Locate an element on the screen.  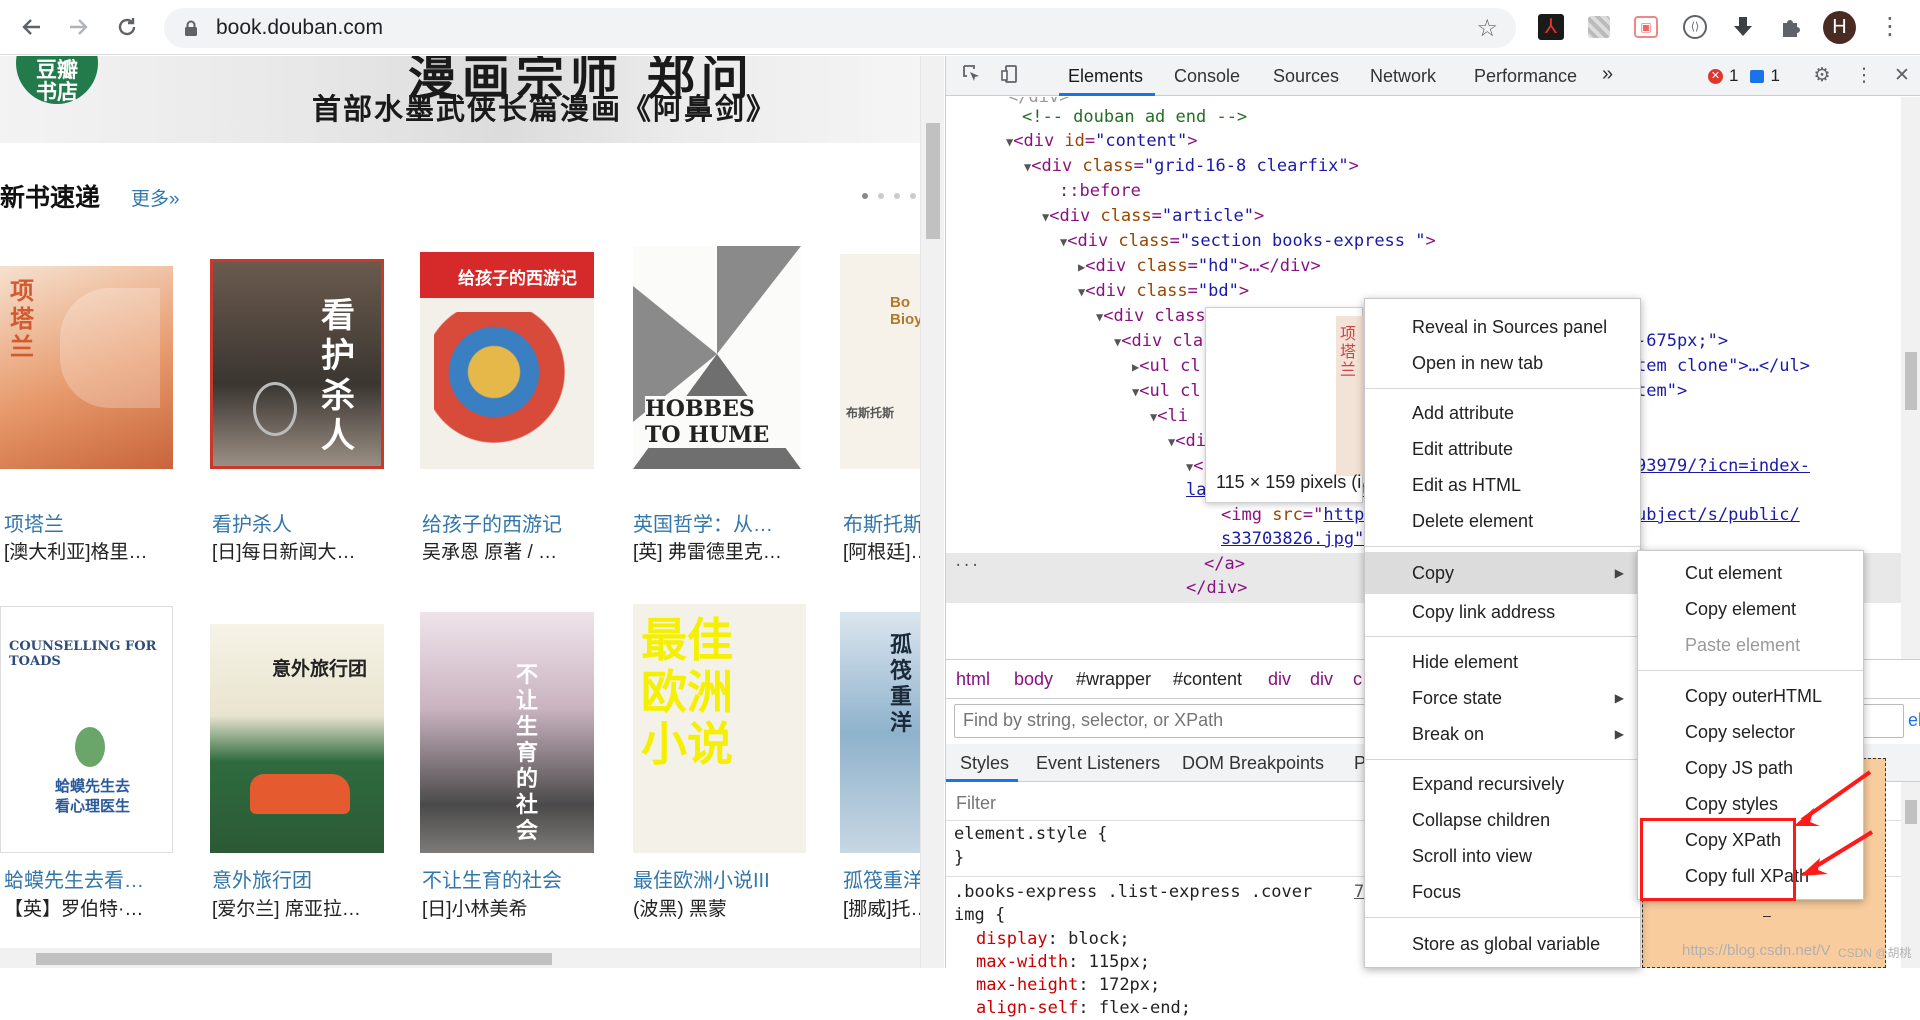
dom-line-right: ubject/s/public/ is located at coordinates (1718, 515).